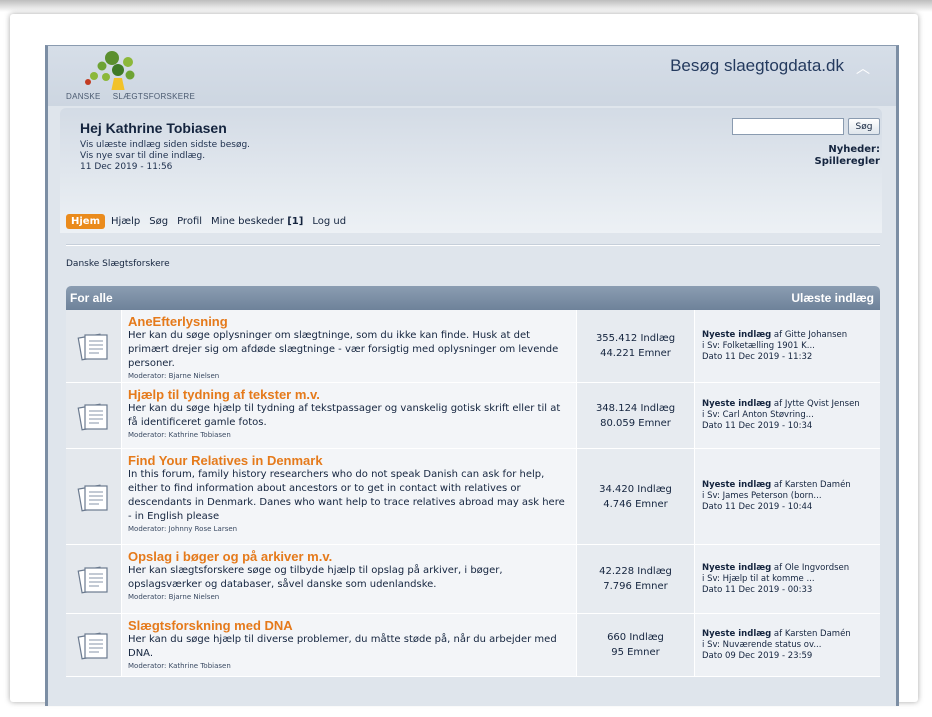 The height and width of the screenshot is (717, 932). What do you see at coordinates (154, 96) in the screenshot?
I see `logo-text-right: SLÆGTSFORSKERE` at bounding box center [154, 96].